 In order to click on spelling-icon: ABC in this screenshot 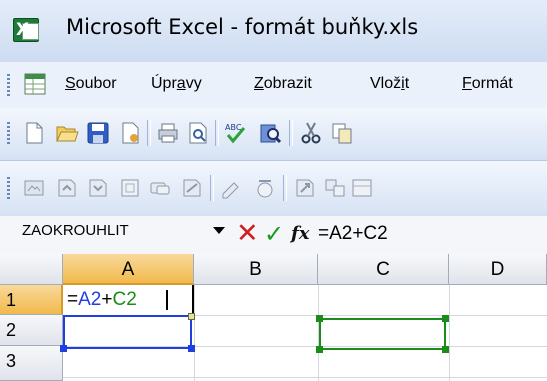, I will do `click(235, 133)`.